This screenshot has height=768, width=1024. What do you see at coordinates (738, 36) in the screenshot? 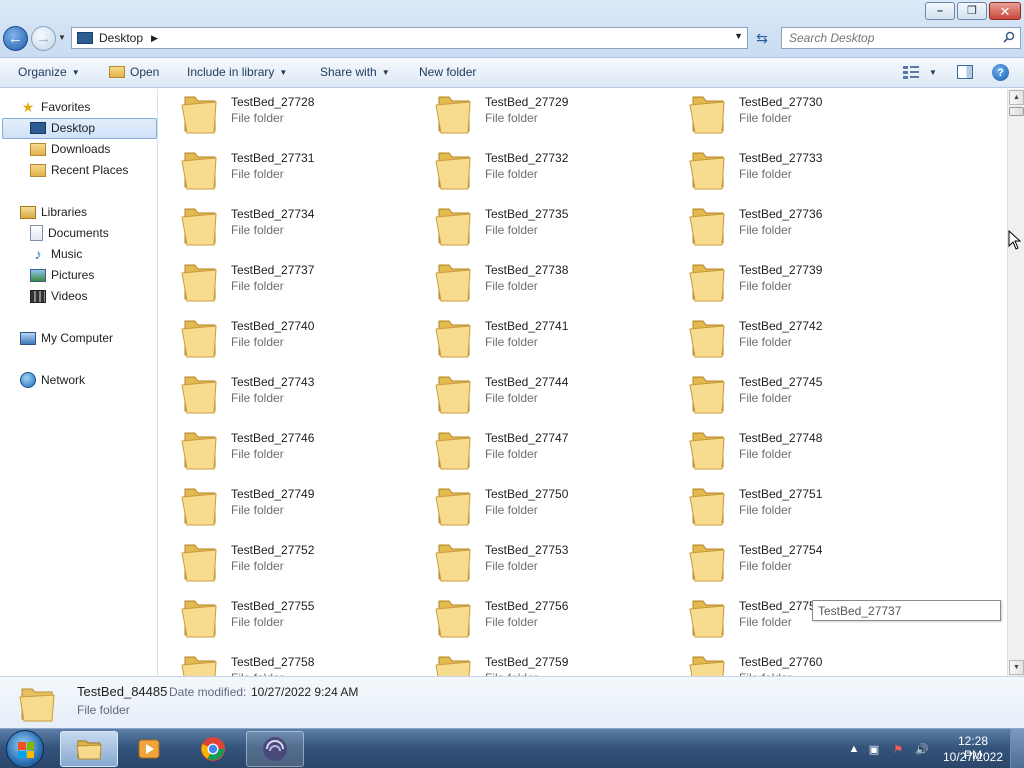
I see `address-dropdown-icon: ▼` at bounding box center [738, 36].